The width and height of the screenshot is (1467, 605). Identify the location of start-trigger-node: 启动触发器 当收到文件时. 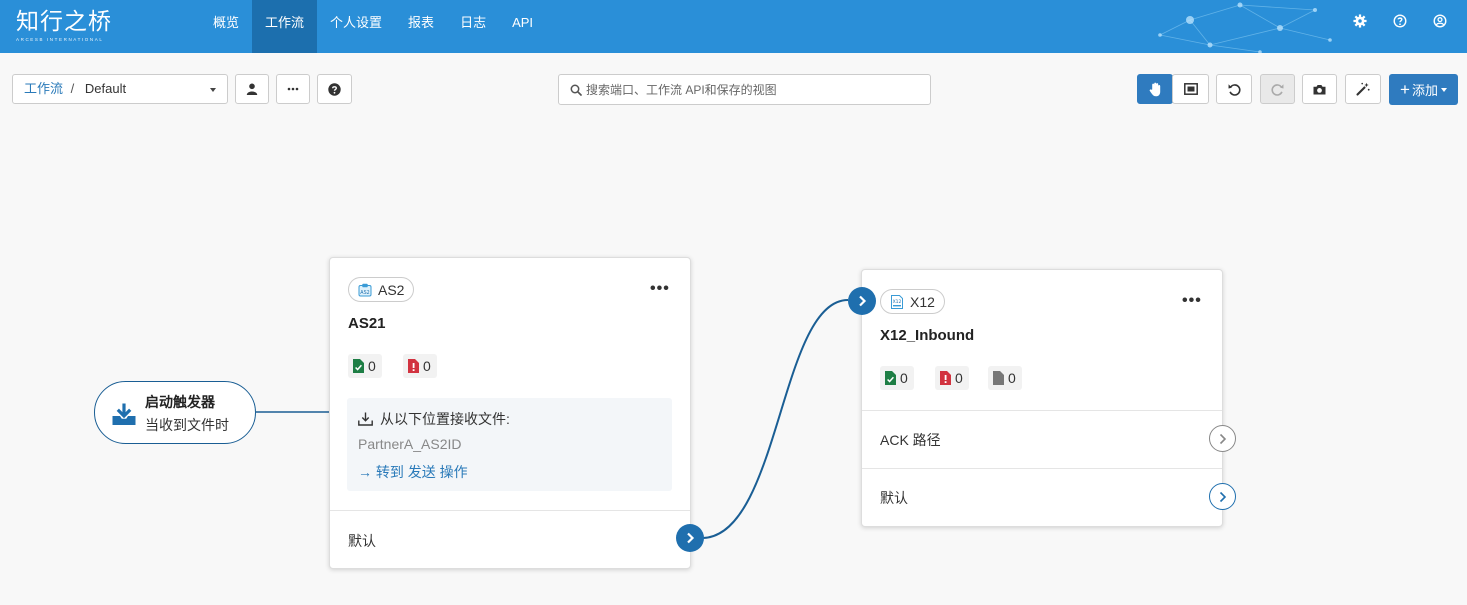
(175, 412).